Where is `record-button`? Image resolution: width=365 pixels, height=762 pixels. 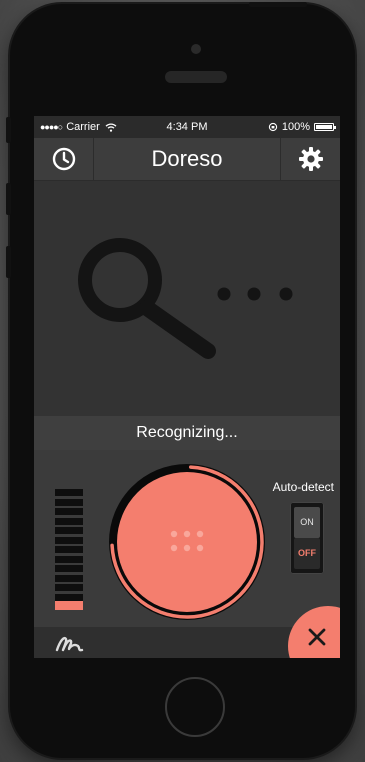
record-button is located at coordinates (187, 542).